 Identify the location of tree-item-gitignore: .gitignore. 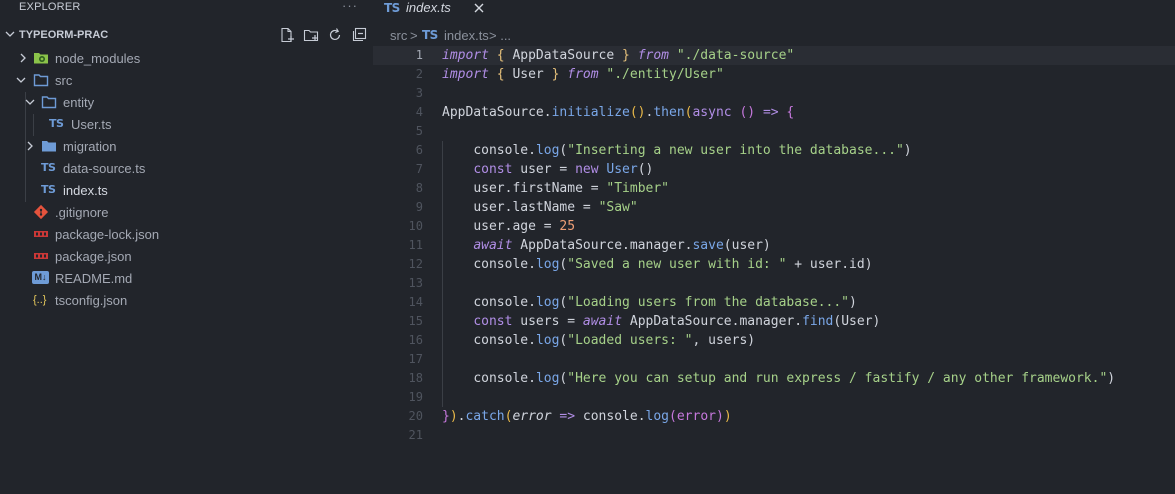
(186, 212).